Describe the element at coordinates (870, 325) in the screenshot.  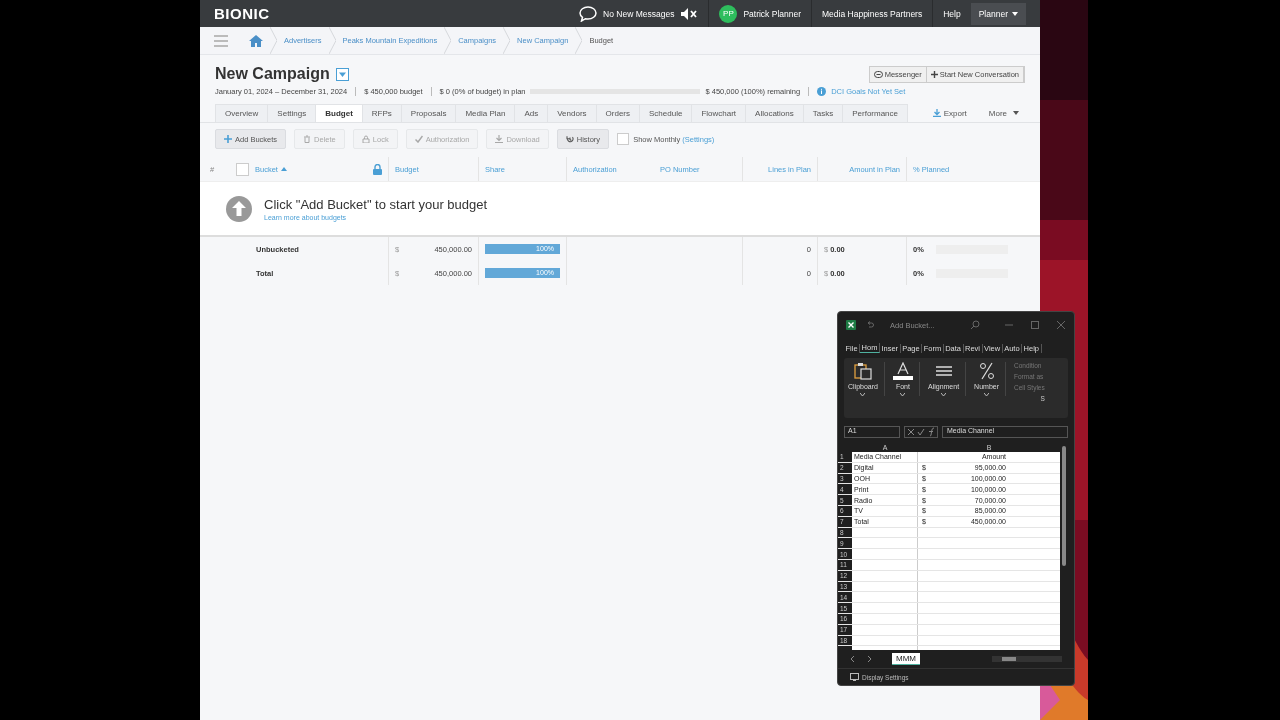
I see `undo-icon` at that location.